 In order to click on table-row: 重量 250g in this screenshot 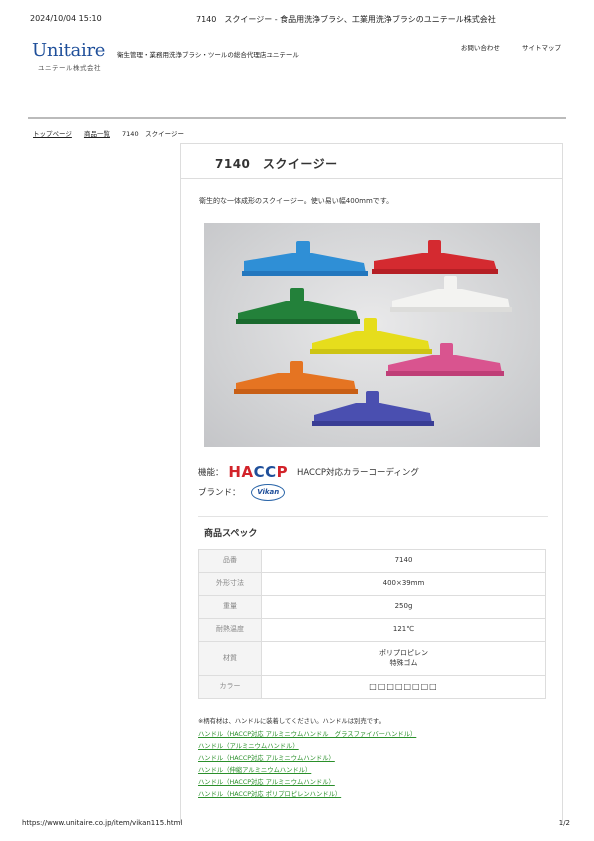, I will do `click(372, 607)`.